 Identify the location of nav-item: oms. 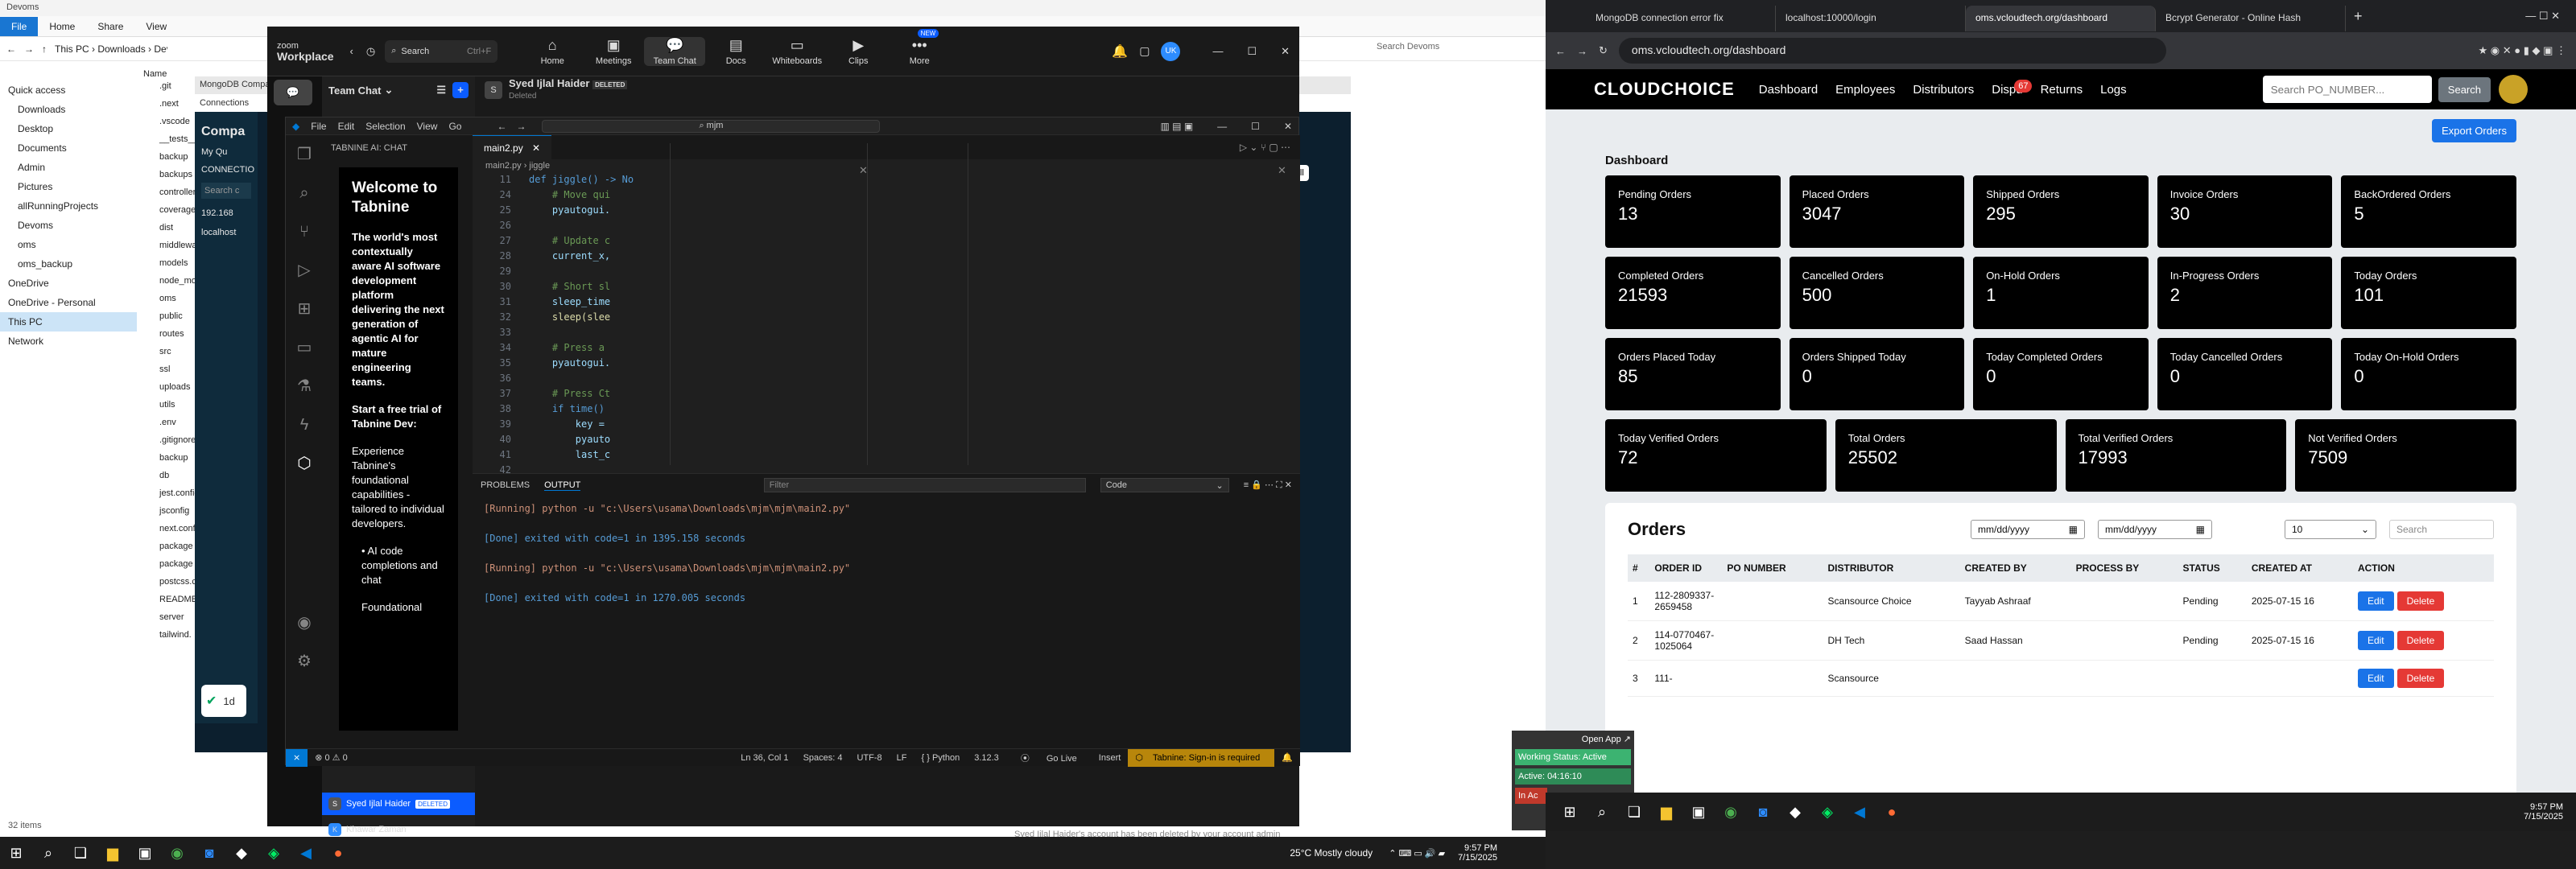
(68, 244).